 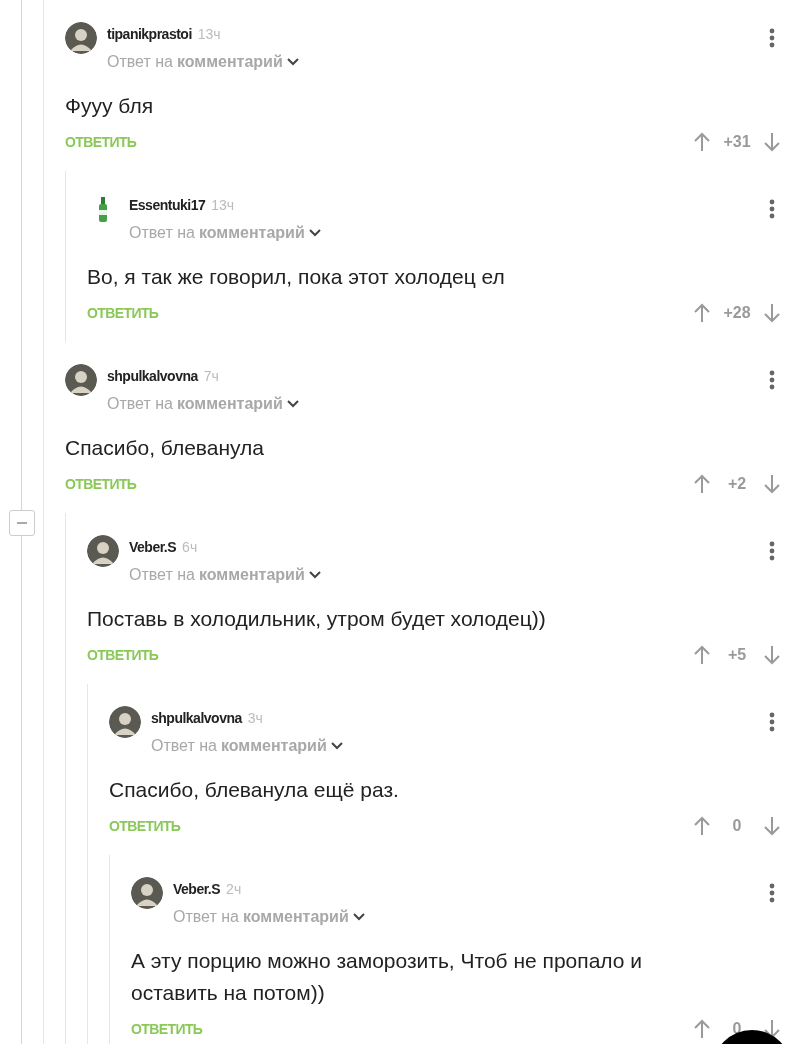 I want to click on comment-text: А эту порцию можно заморозить, Чтоб не пропало и оставить на потом)), so click(x=387, y=977).